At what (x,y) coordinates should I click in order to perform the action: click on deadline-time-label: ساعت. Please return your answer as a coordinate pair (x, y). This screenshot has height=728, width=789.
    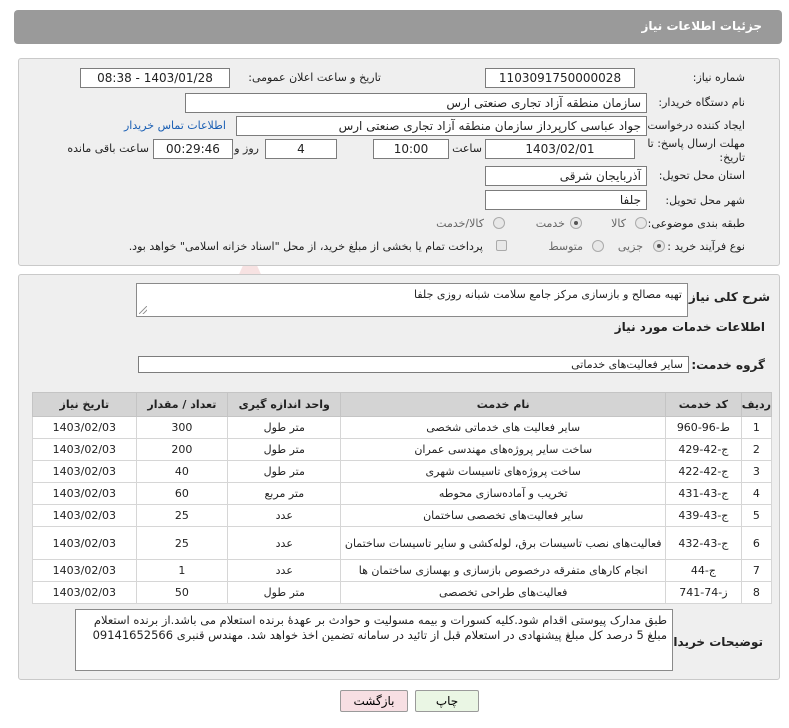
    Looking at the image, I should click on (467, 148).